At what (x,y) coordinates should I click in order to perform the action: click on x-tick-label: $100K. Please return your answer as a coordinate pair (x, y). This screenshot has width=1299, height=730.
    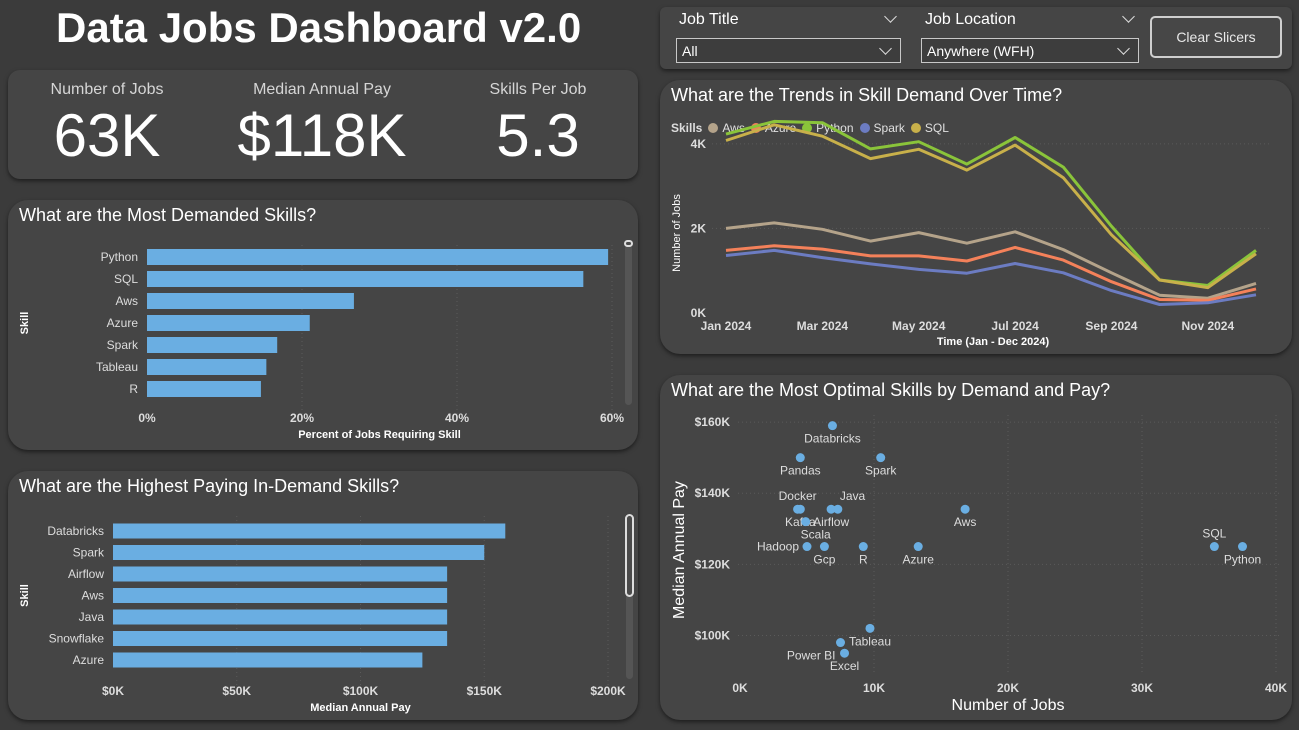
    Looking at the image, I should click on (361, 691).